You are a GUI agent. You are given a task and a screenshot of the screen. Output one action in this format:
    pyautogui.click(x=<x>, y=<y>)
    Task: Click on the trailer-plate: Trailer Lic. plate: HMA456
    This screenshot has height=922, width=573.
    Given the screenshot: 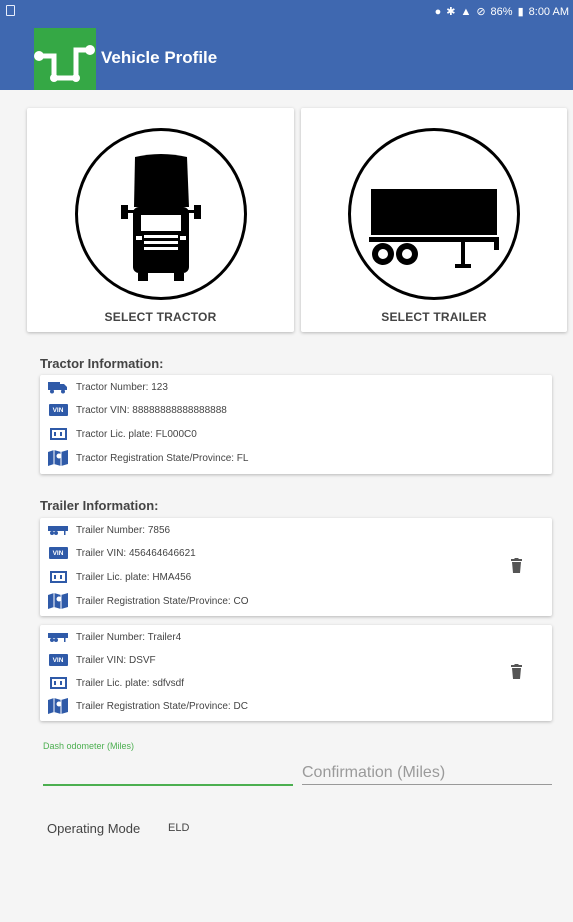 What is the action you would take?
    pyautogui.click(x=134, y=577)
    